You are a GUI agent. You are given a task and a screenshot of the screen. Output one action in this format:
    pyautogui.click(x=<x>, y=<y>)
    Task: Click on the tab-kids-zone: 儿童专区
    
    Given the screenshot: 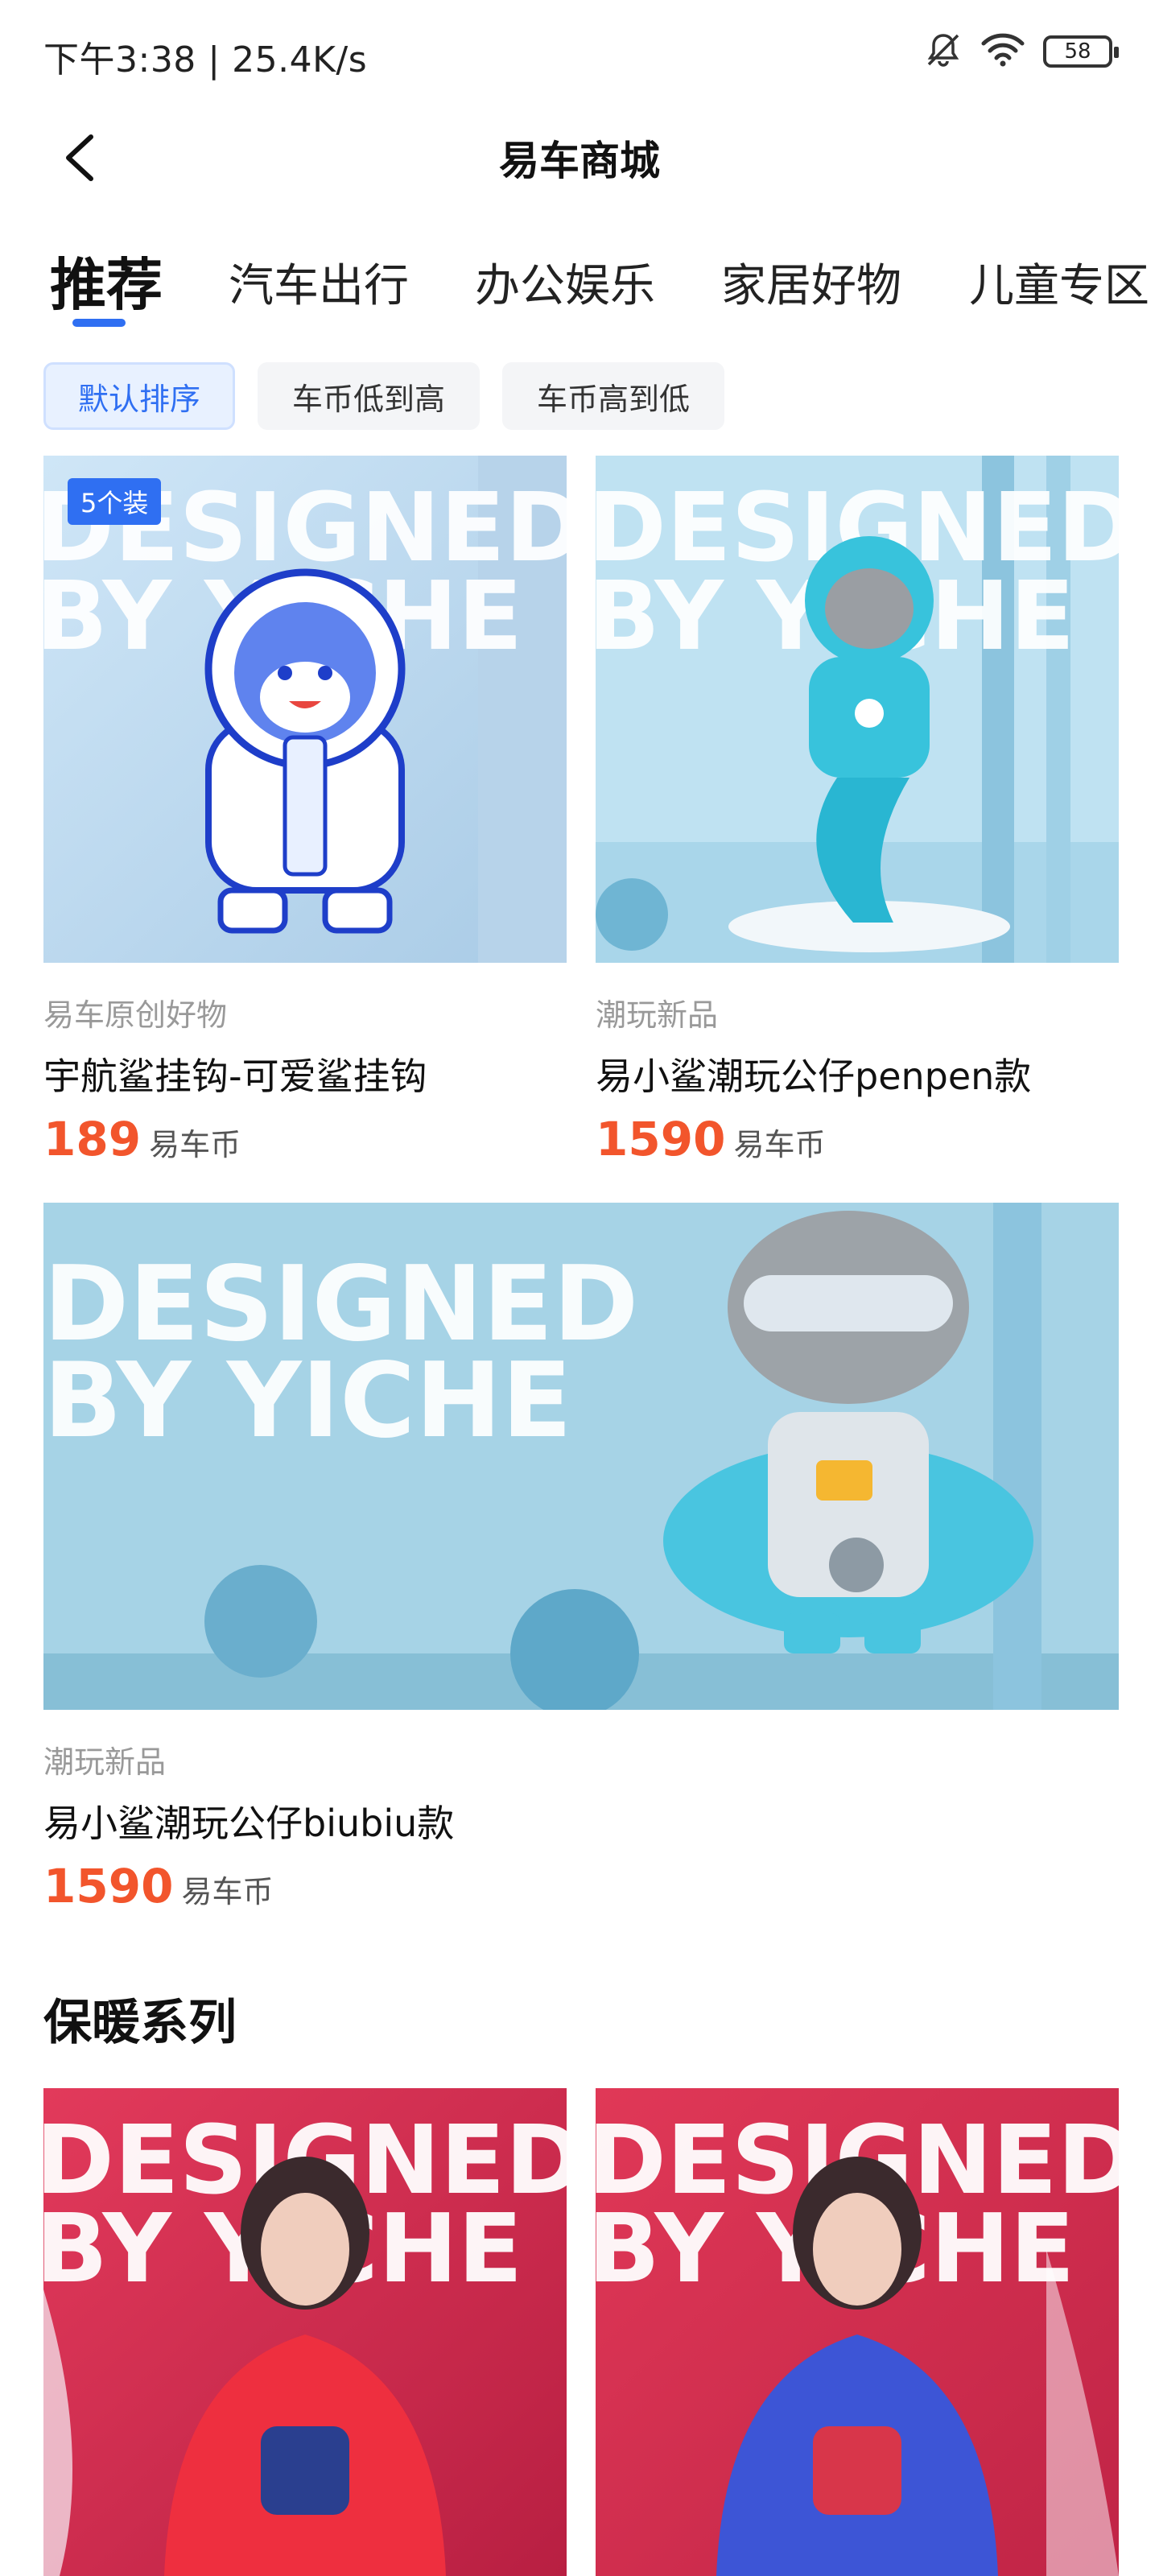 What is the action you would take?
    pyautogui.click(x=1059, y=282)
    